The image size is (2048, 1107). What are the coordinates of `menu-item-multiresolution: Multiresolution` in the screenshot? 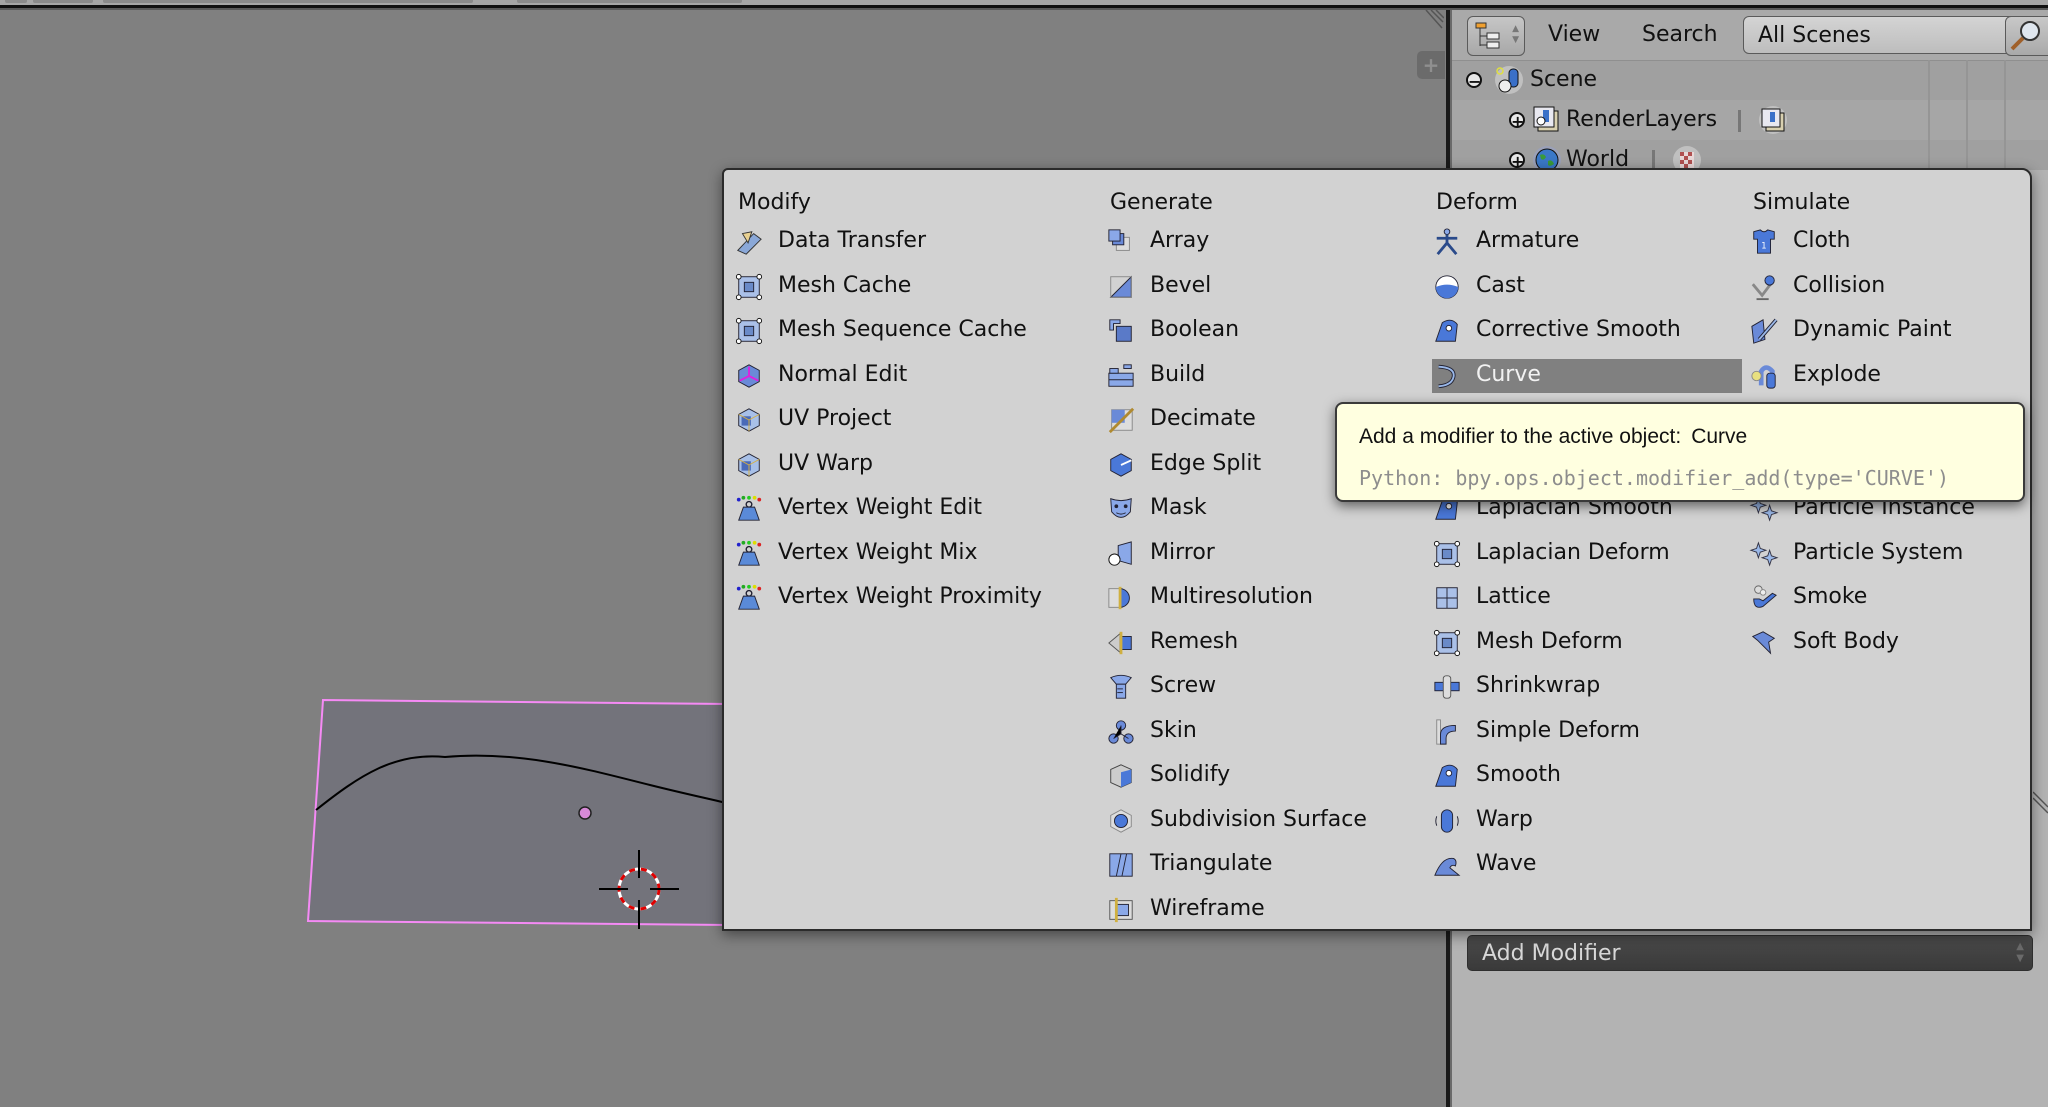 It's located at (1261, 598).